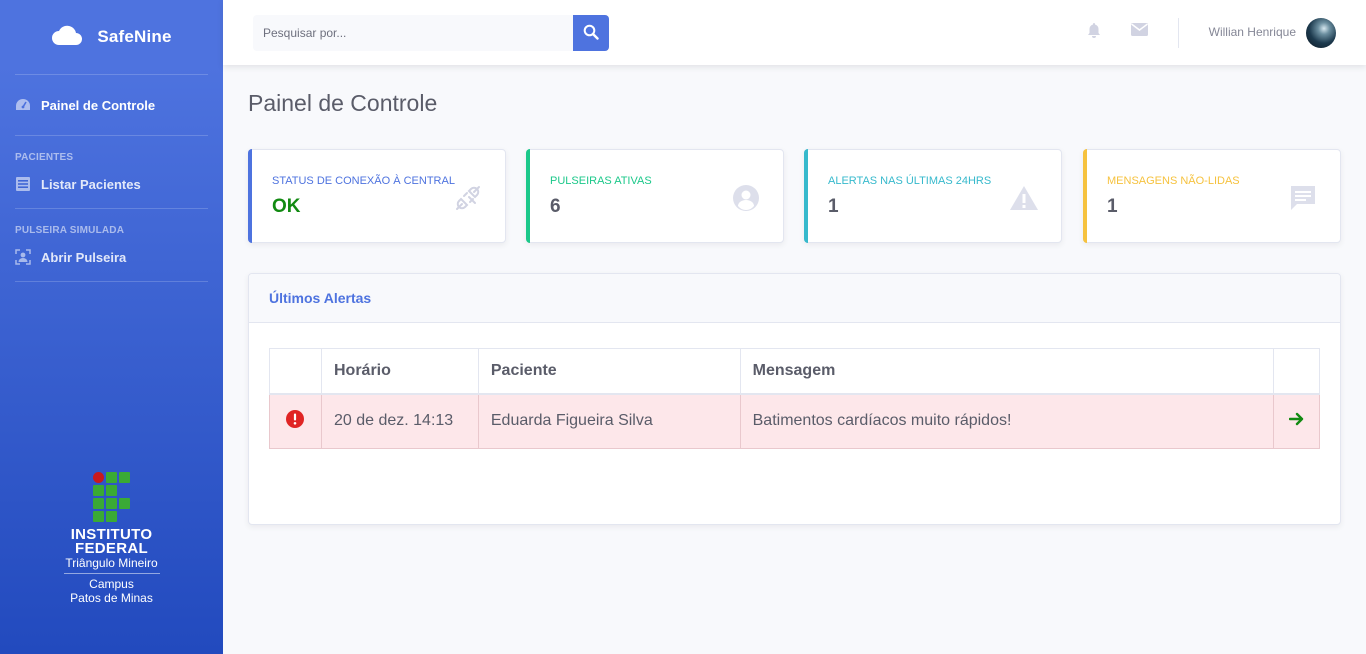  What do you see at coordinates (746, 198) in the screenshot?
I see `user-circle-icon` at bounding box center [746, 198].